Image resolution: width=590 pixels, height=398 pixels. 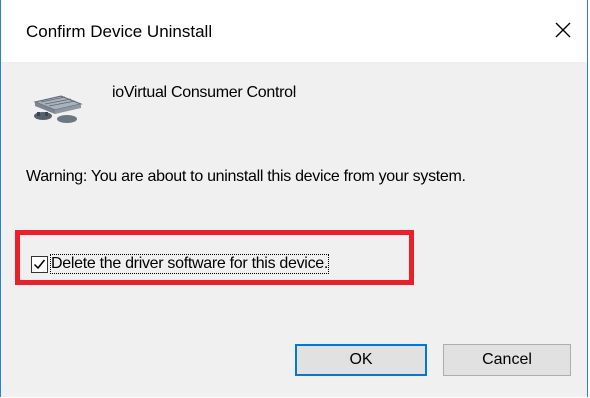 What do you see at coordinates (58, 109) in the screenshot?
I see `device-icon` at bounding box center [58, 109].